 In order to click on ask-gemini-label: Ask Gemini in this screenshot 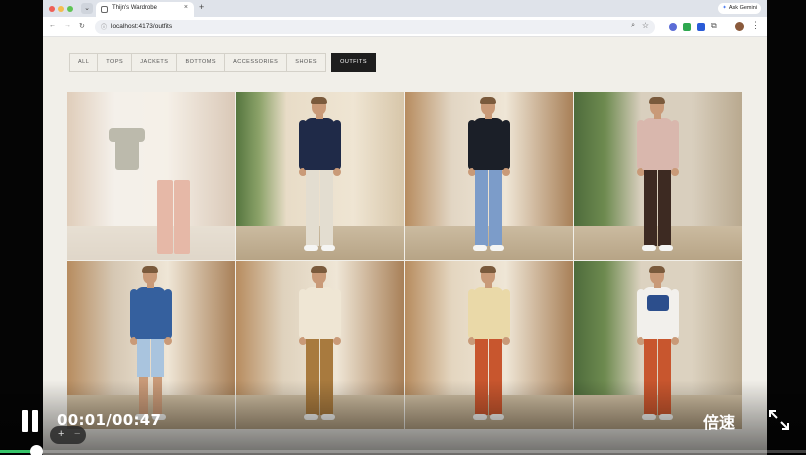, I will do `click(742, 8)`.